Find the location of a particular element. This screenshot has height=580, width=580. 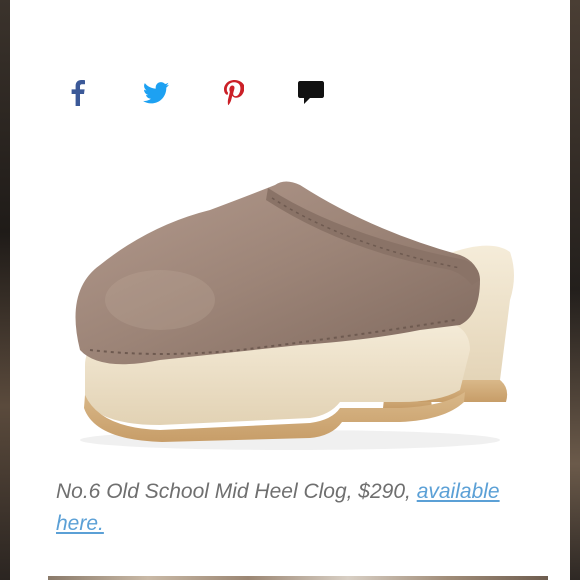

facebook-share-button is located at coordinates (78, 93).